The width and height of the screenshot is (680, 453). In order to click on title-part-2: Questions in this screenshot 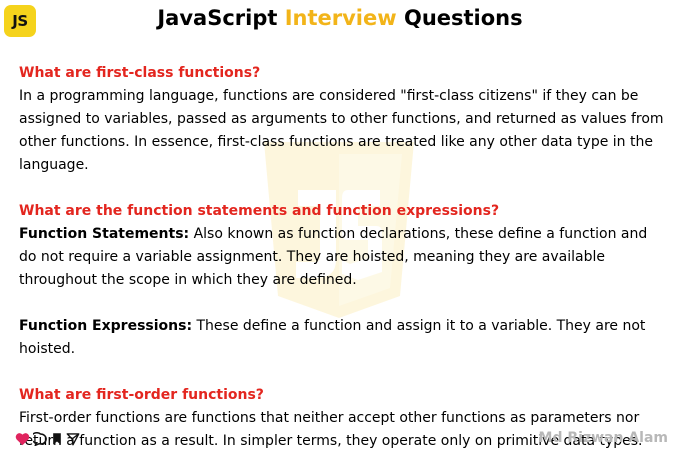, I will do `click(459, 18)`.